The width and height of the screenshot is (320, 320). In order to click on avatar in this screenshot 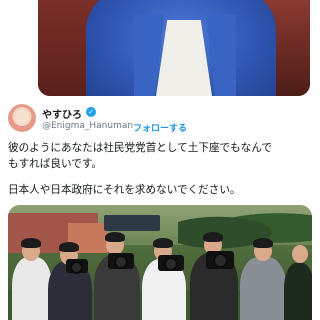, I will do `click(22, 118)`.